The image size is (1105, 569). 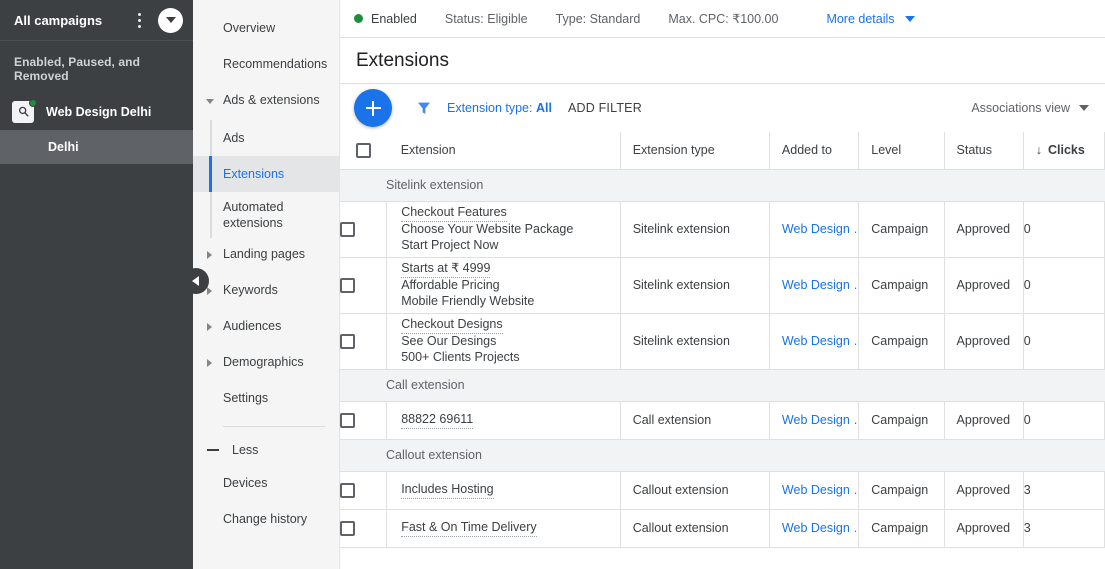 What do you see at coordinates (252, 326) in the screenshot?
I see `nav-label: Audiences` at bounding box center [252, 326].